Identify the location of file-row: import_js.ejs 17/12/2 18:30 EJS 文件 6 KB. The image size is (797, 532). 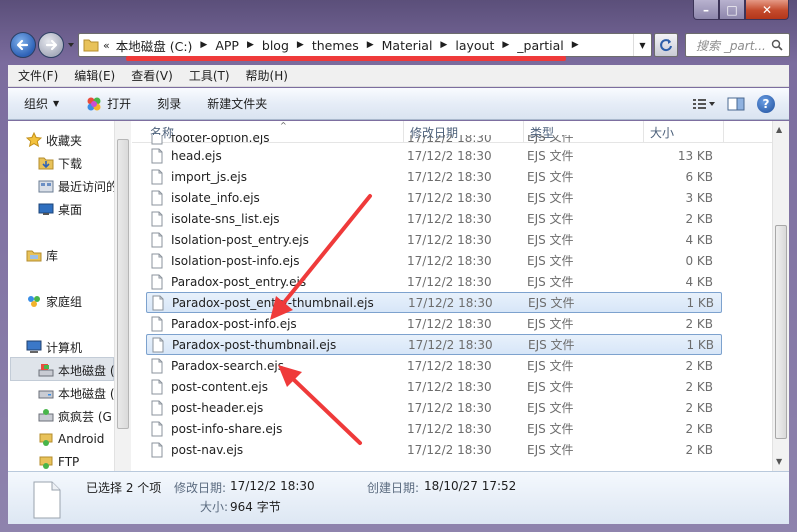
(434, 176).